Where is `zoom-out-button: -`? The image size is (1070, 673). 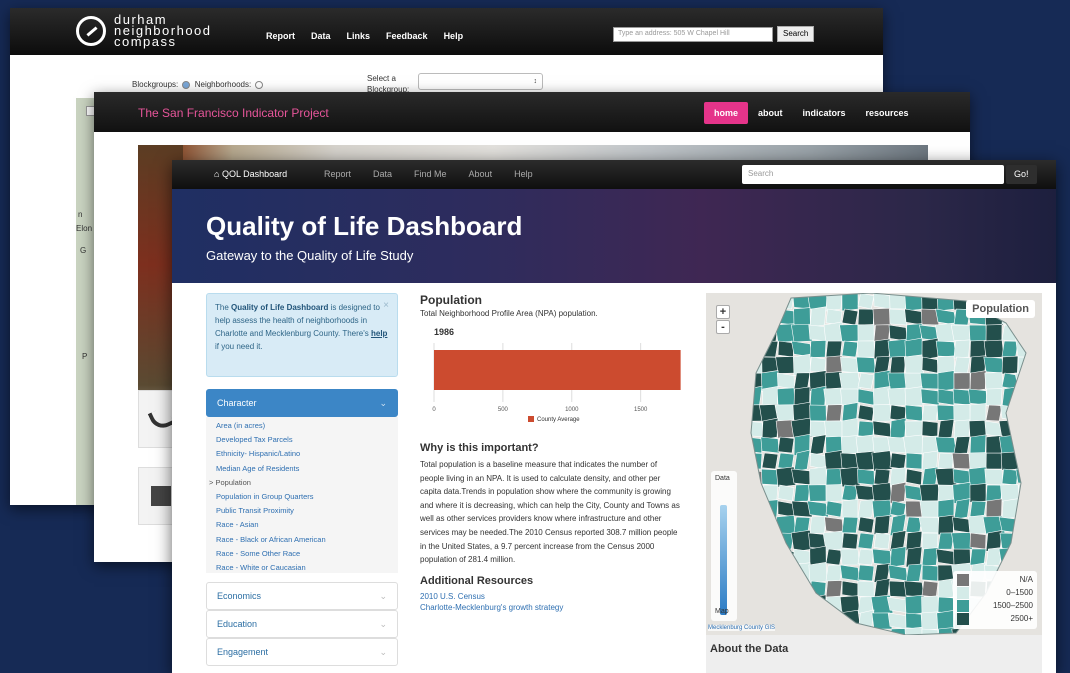 zoom-out-button: - is located at coordinates (723, 327).